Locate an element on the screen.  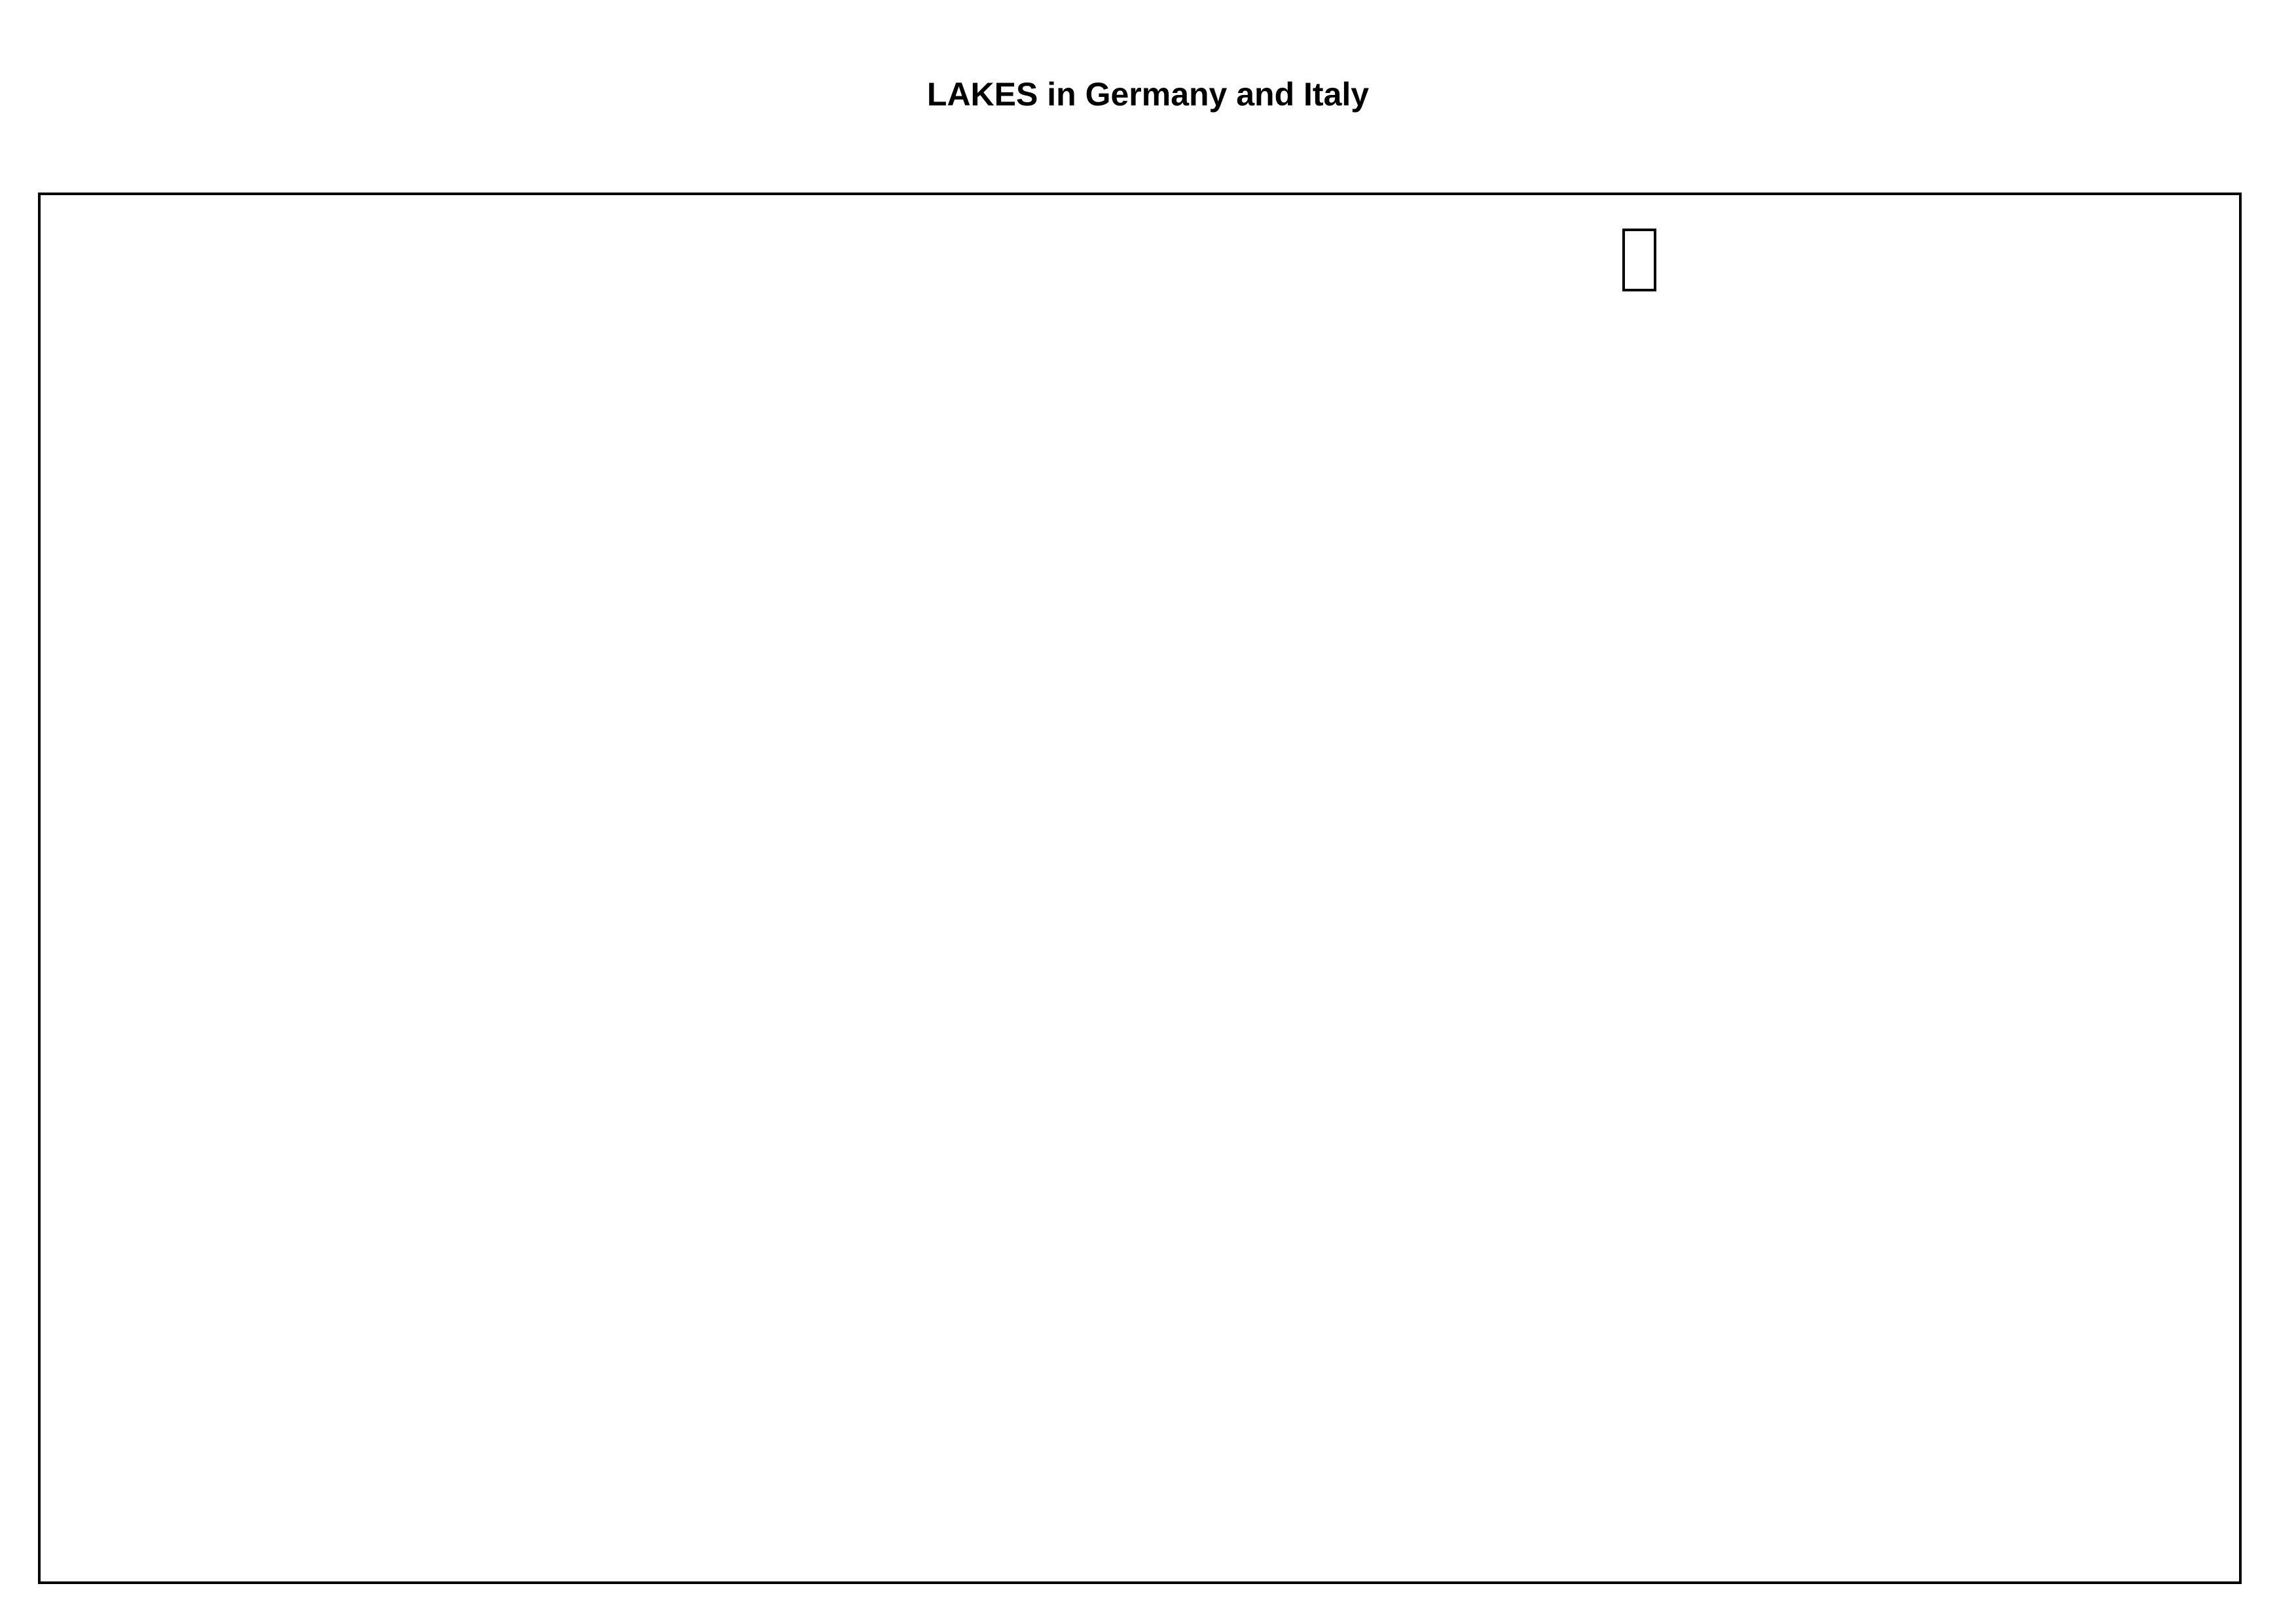
missing-glyph-icon is located at coordinates (1639, 260).